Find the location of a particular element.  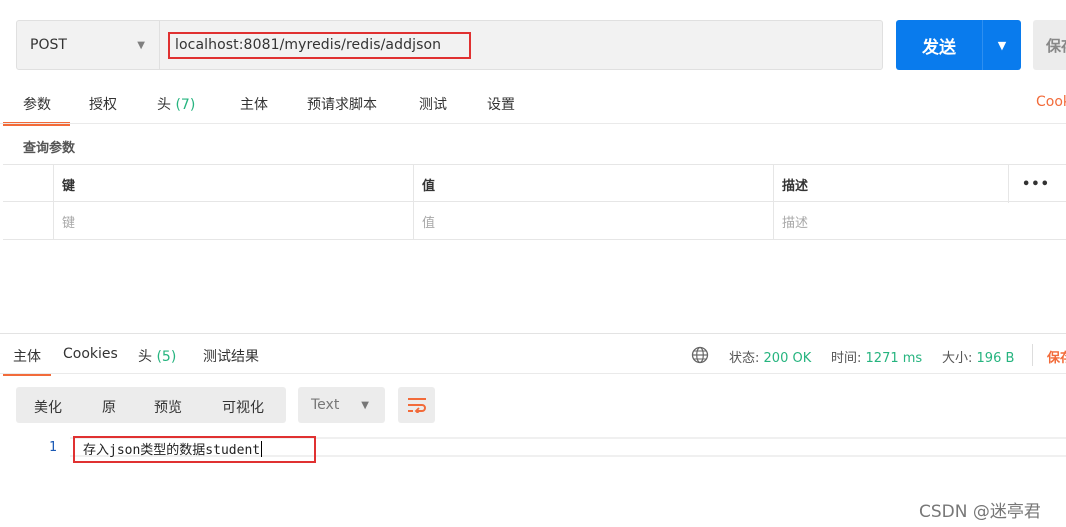

response-tab-cookies: Cookies is located at coordinates (90, 354).